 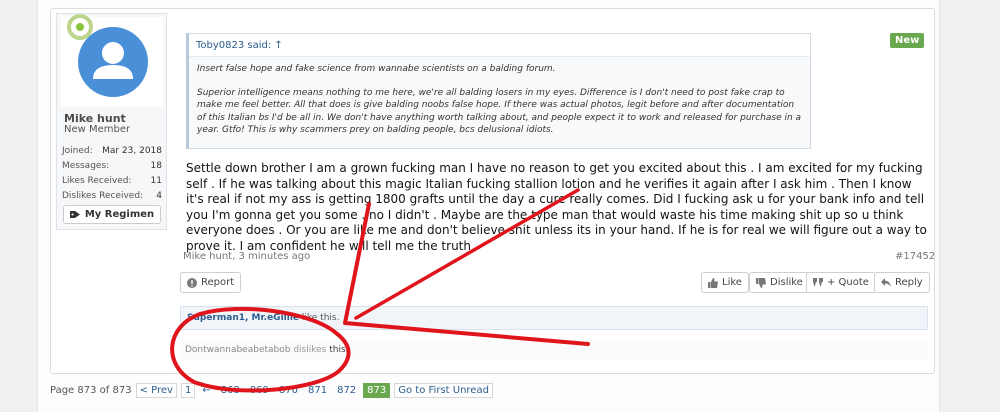 What do you see at coordinates (761, 282) in the screenshot?
I see `thumbs-down-icon` at bounding box center [761, 282].